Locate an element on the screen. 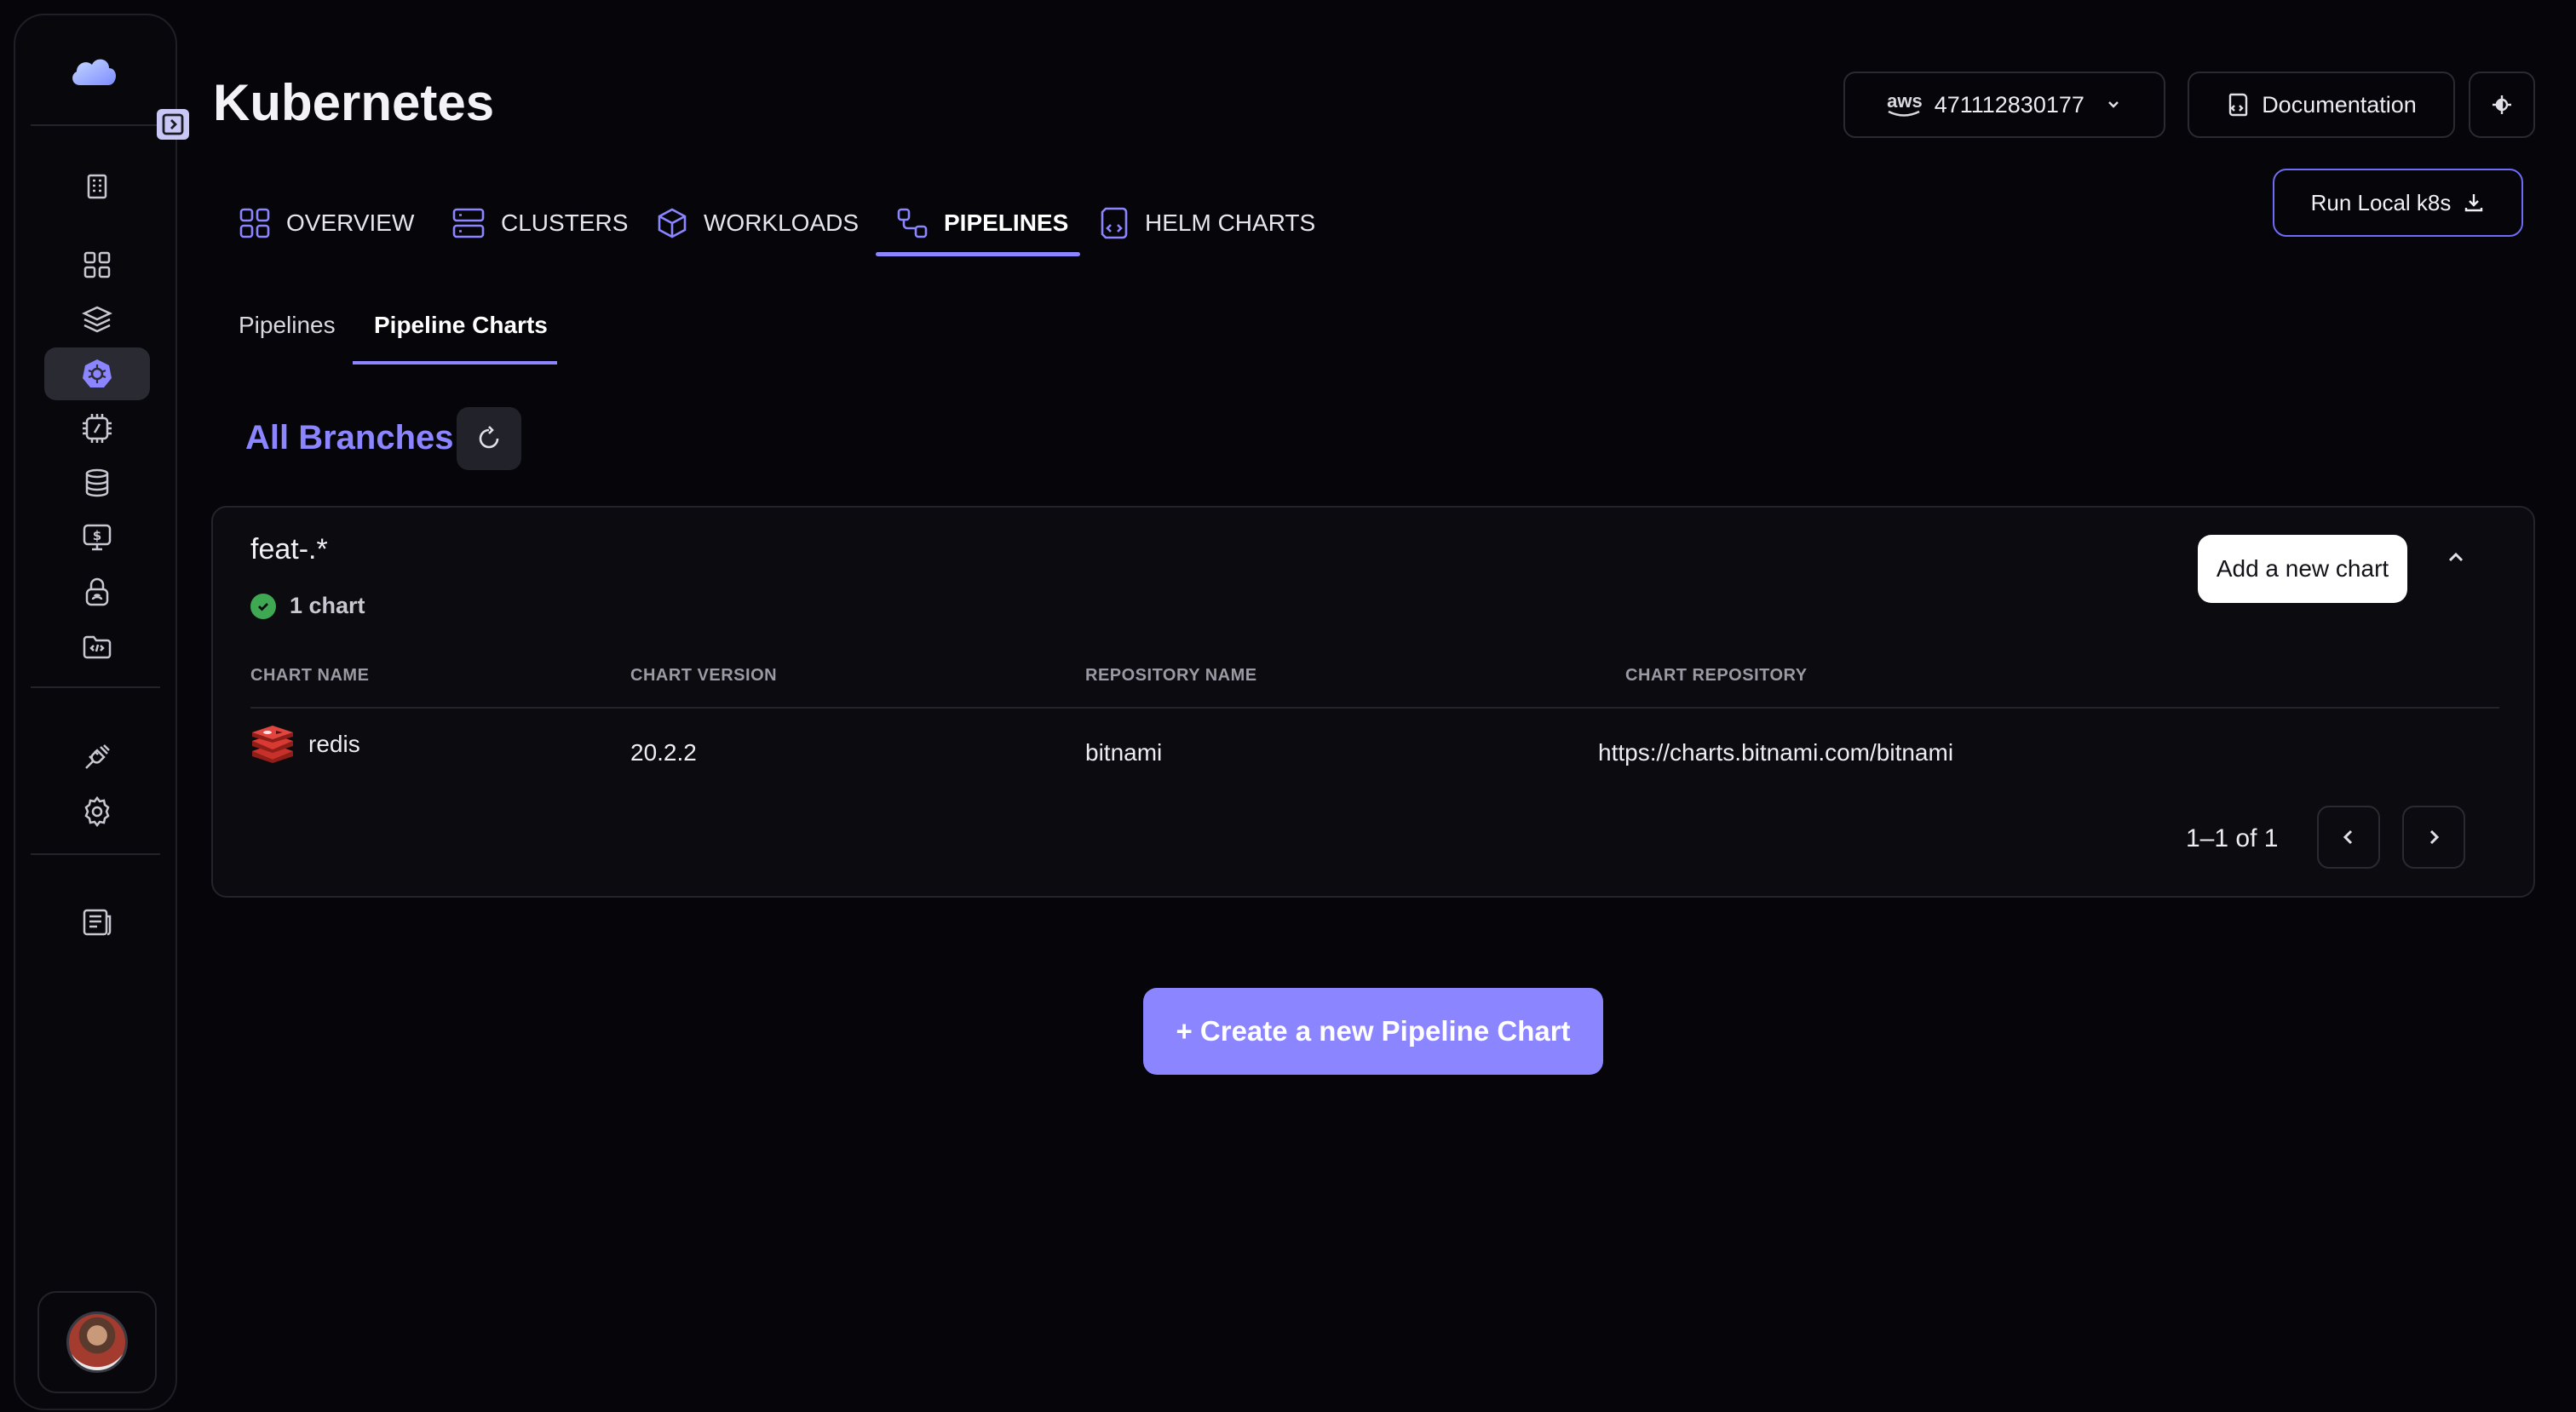 Image resolution: width=2576 pixels, height=1412 pixels. repository-name: bitnami is located at coordinates (1124, 752).